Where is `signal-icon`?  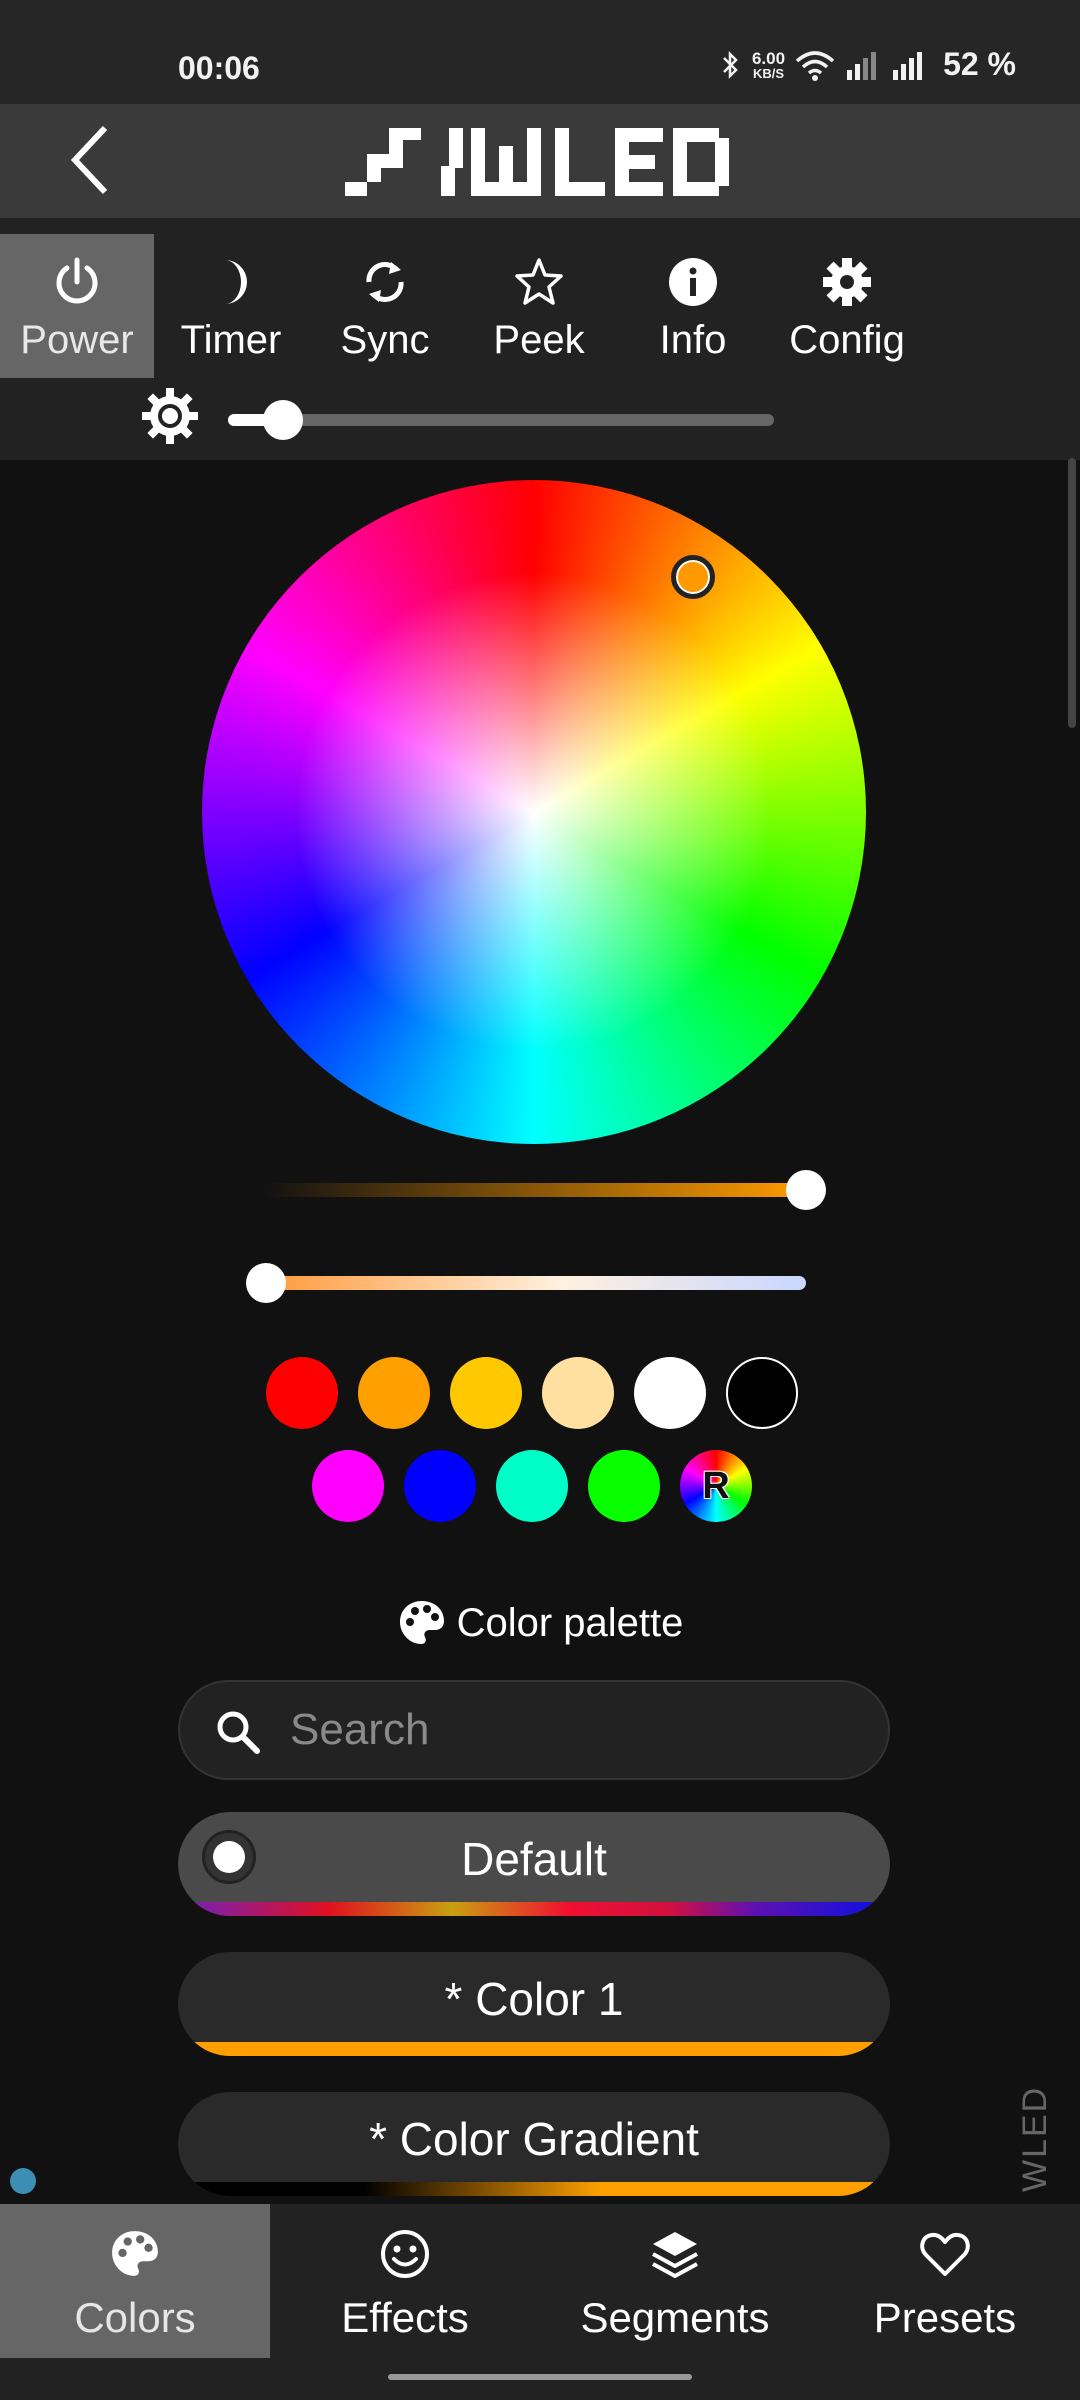
signal-icon is located at coordinates (862, 65).